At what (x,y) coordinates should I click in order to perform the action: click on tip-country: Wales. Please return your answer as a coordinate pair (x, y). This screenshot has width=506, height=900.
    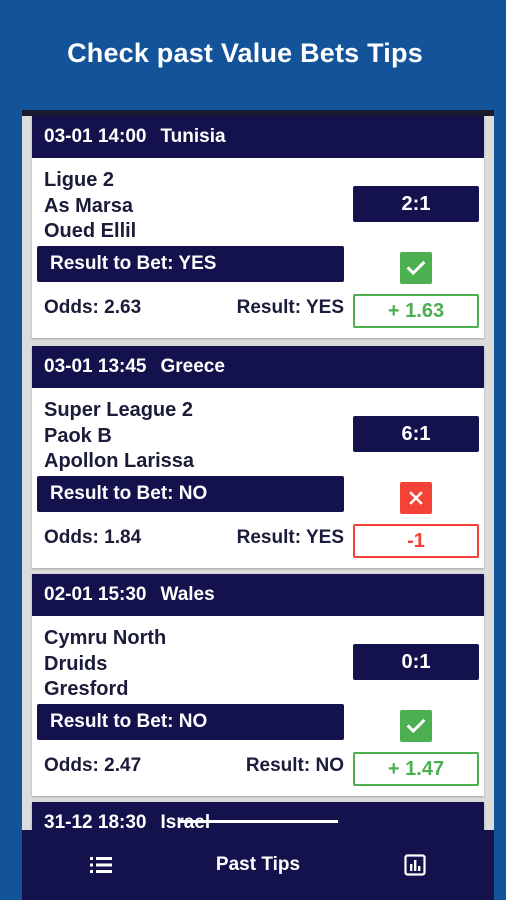
    Looking at the image, I should click on (187, 594).